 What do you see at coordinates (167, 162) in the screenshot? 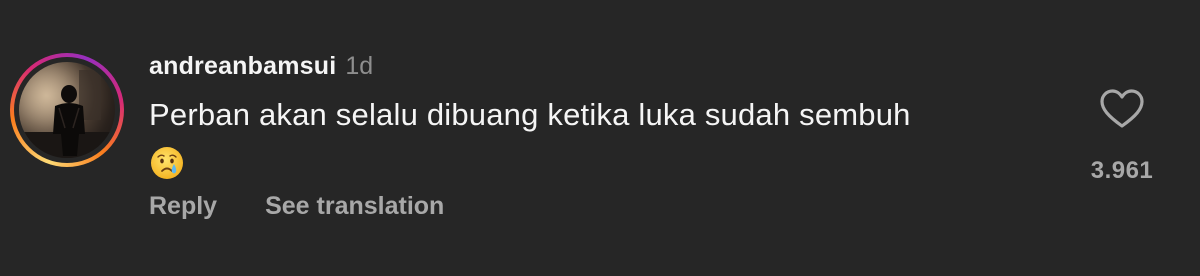
I see `crying-face-emoji` at bounding box center [167, 162].